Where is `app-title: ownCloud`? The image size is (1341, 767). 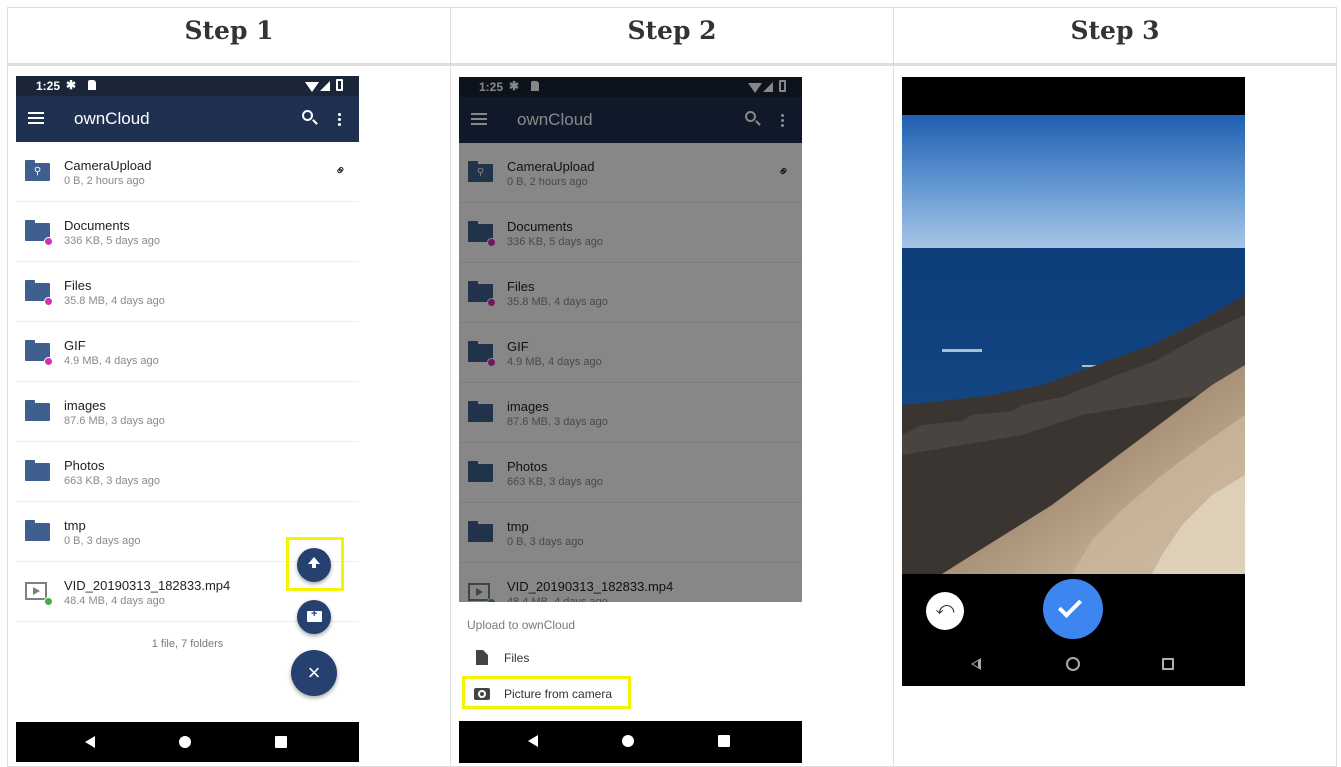 app-title: ownCloud is located at coordinates (112, 118).